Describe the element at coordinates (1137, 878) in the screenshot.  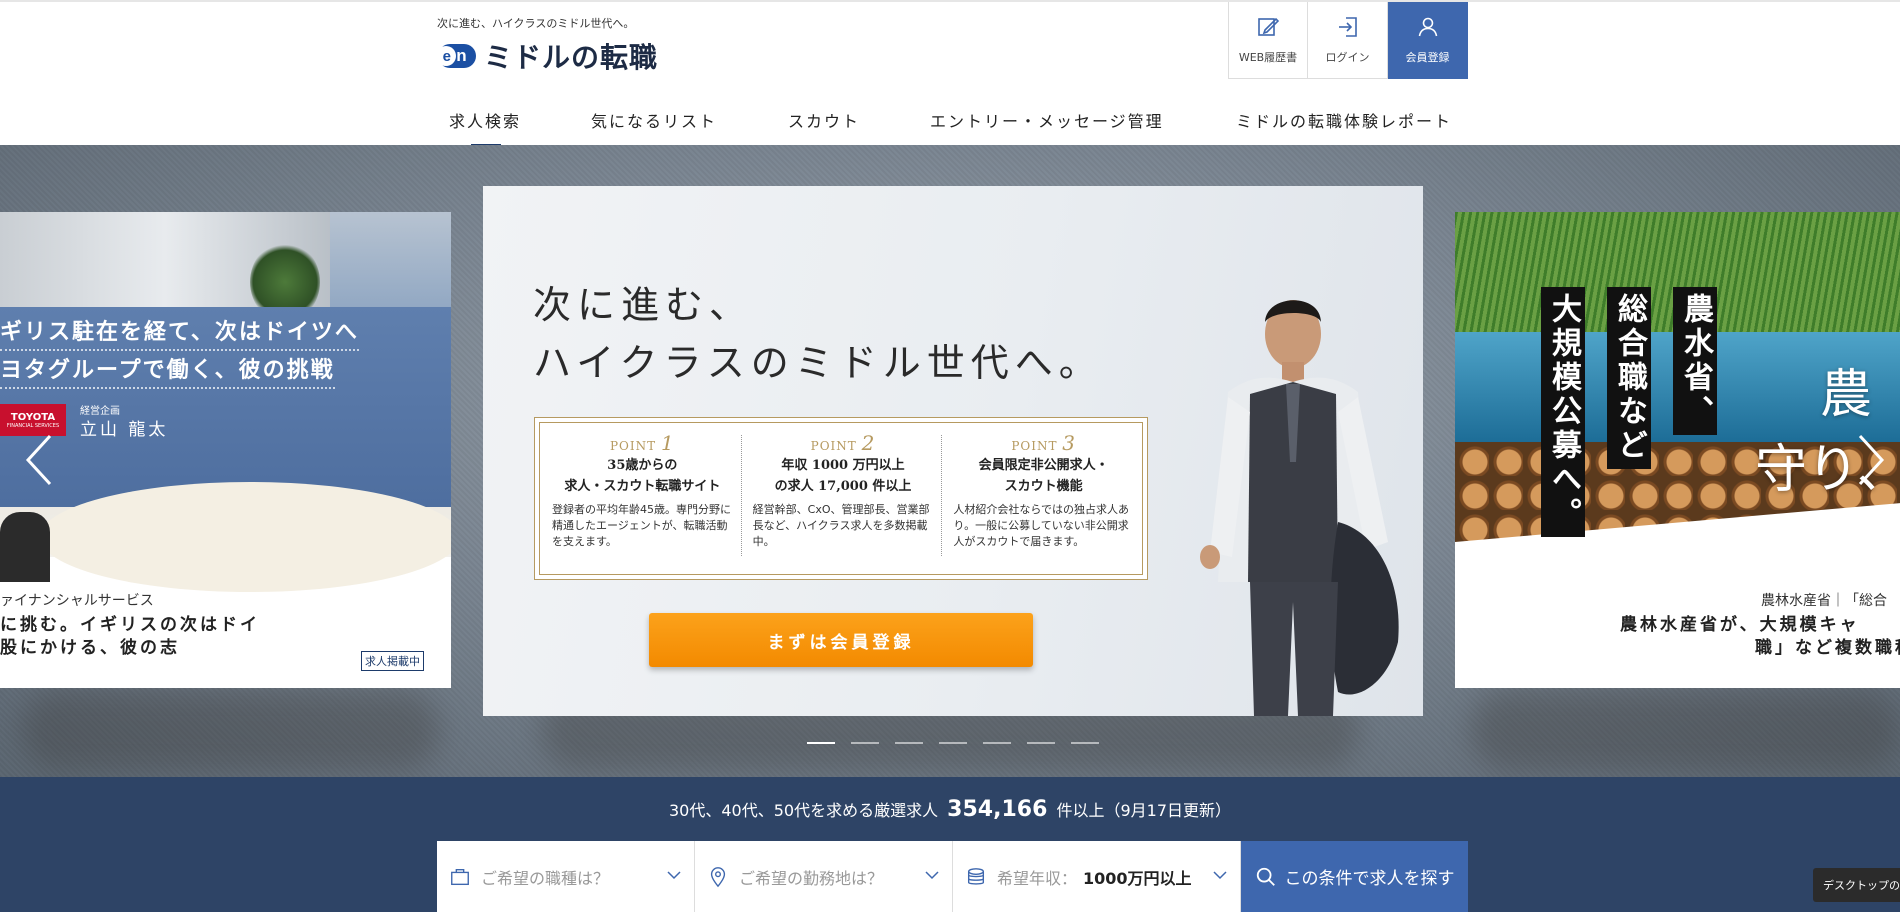
I see `salary-value: 1000万円以上` at that location.